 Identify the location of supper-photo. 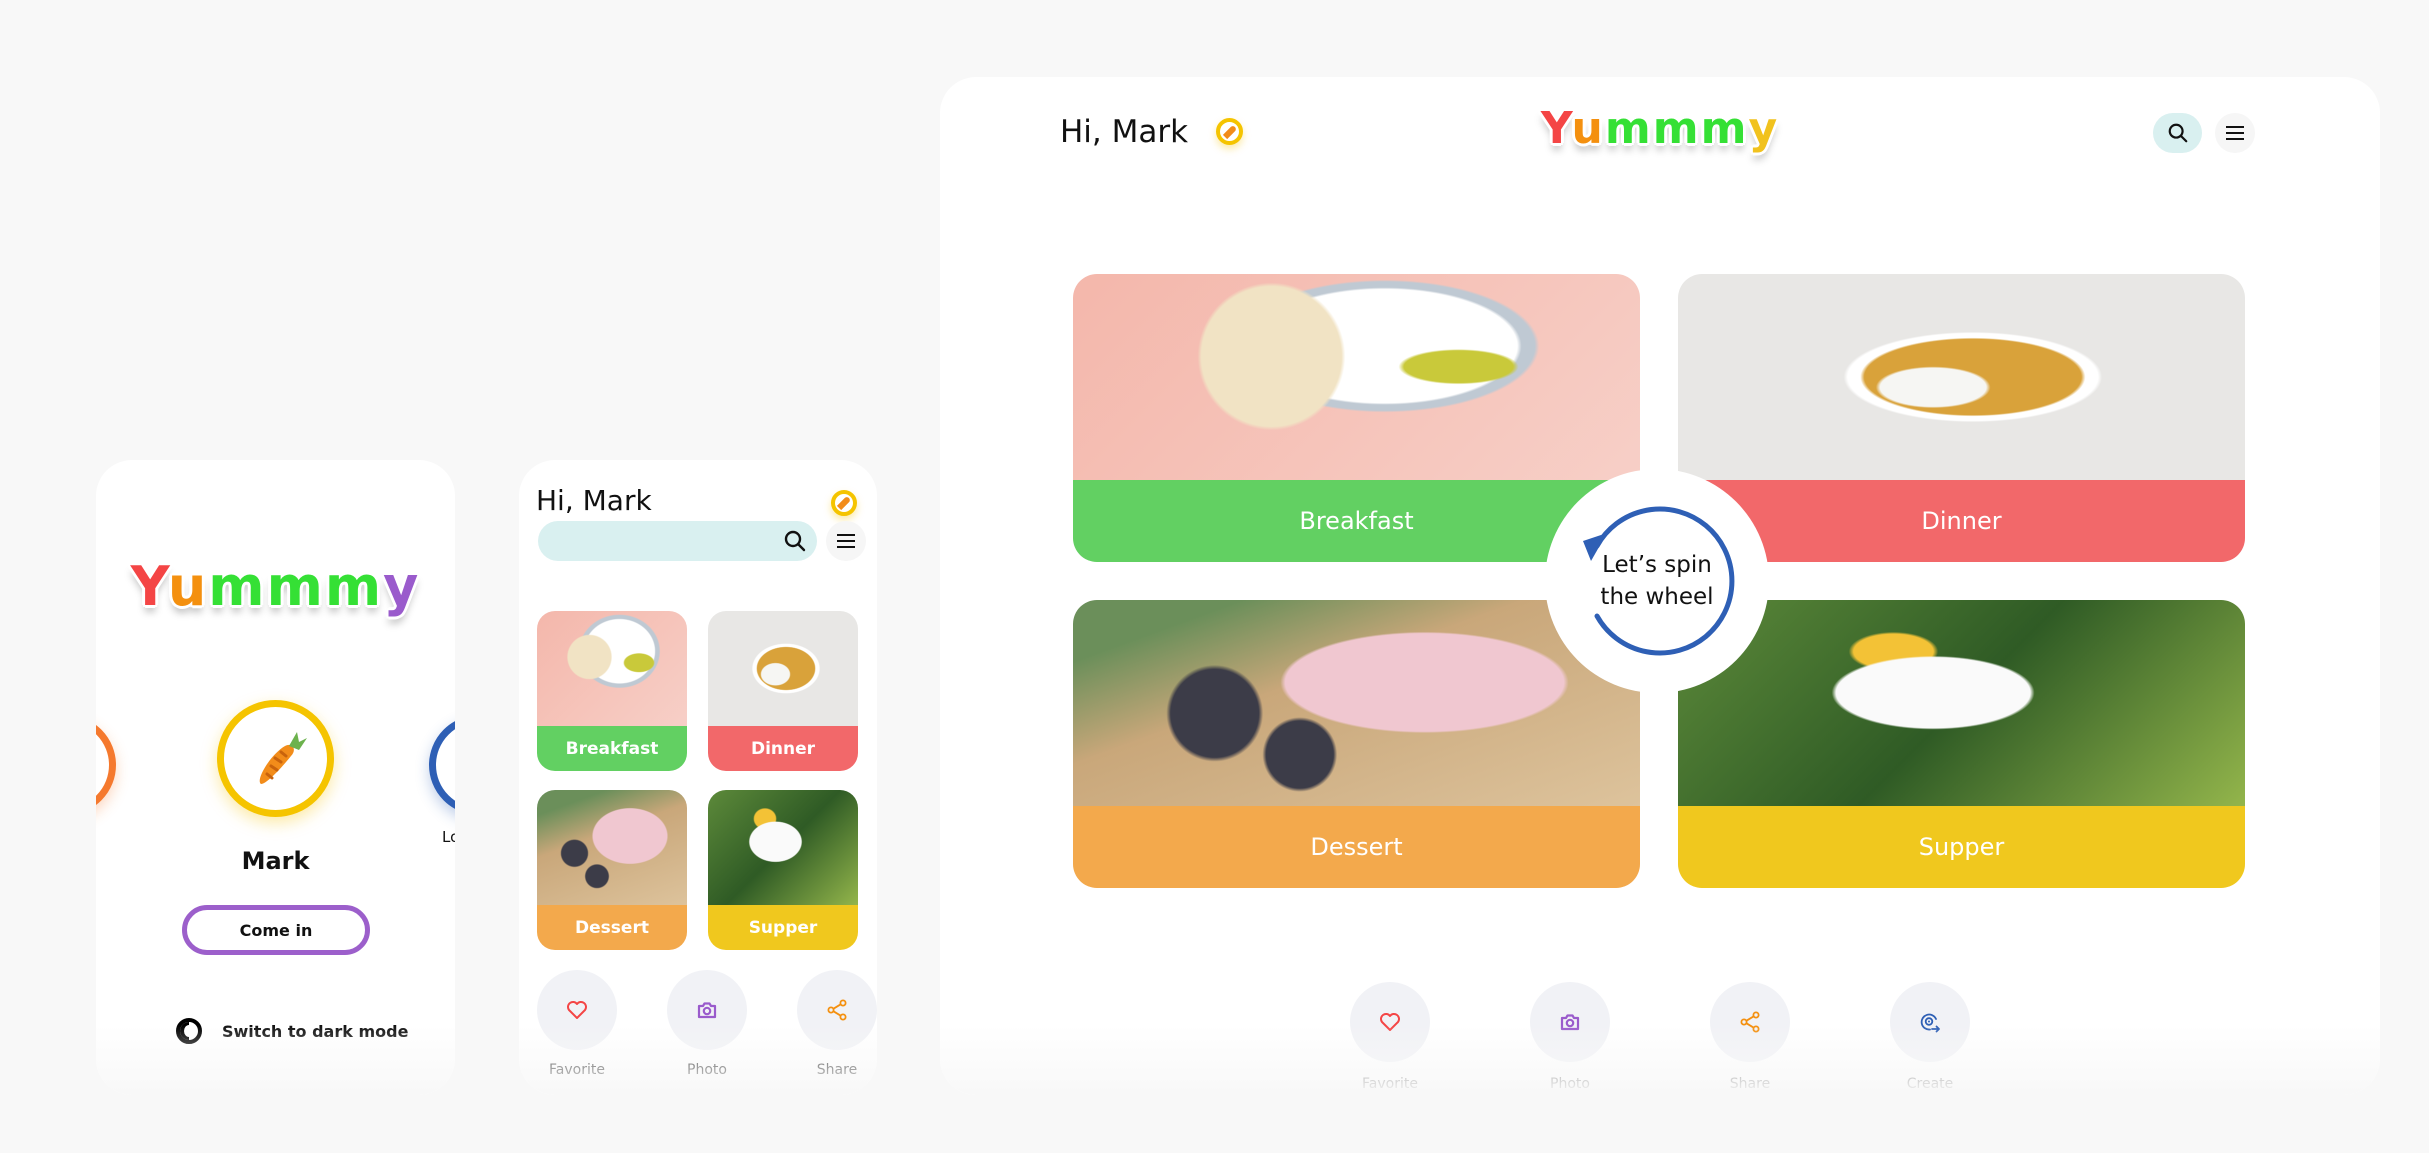
(783, 847).